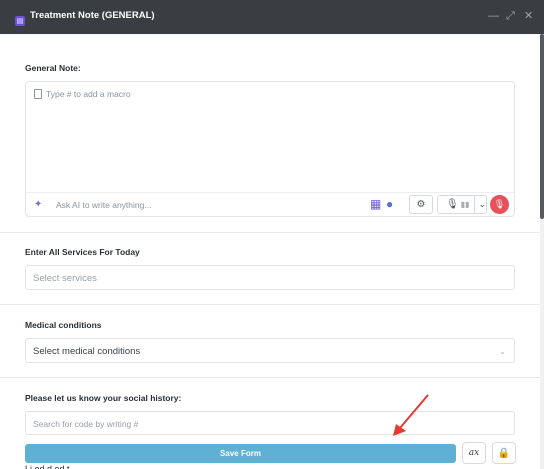 The width and height of the screenshot is (544, 469). Describe the element at coordinates (88, 94) in the screenshot. I see `note-placeholder: Type # to add a macro` at that location.